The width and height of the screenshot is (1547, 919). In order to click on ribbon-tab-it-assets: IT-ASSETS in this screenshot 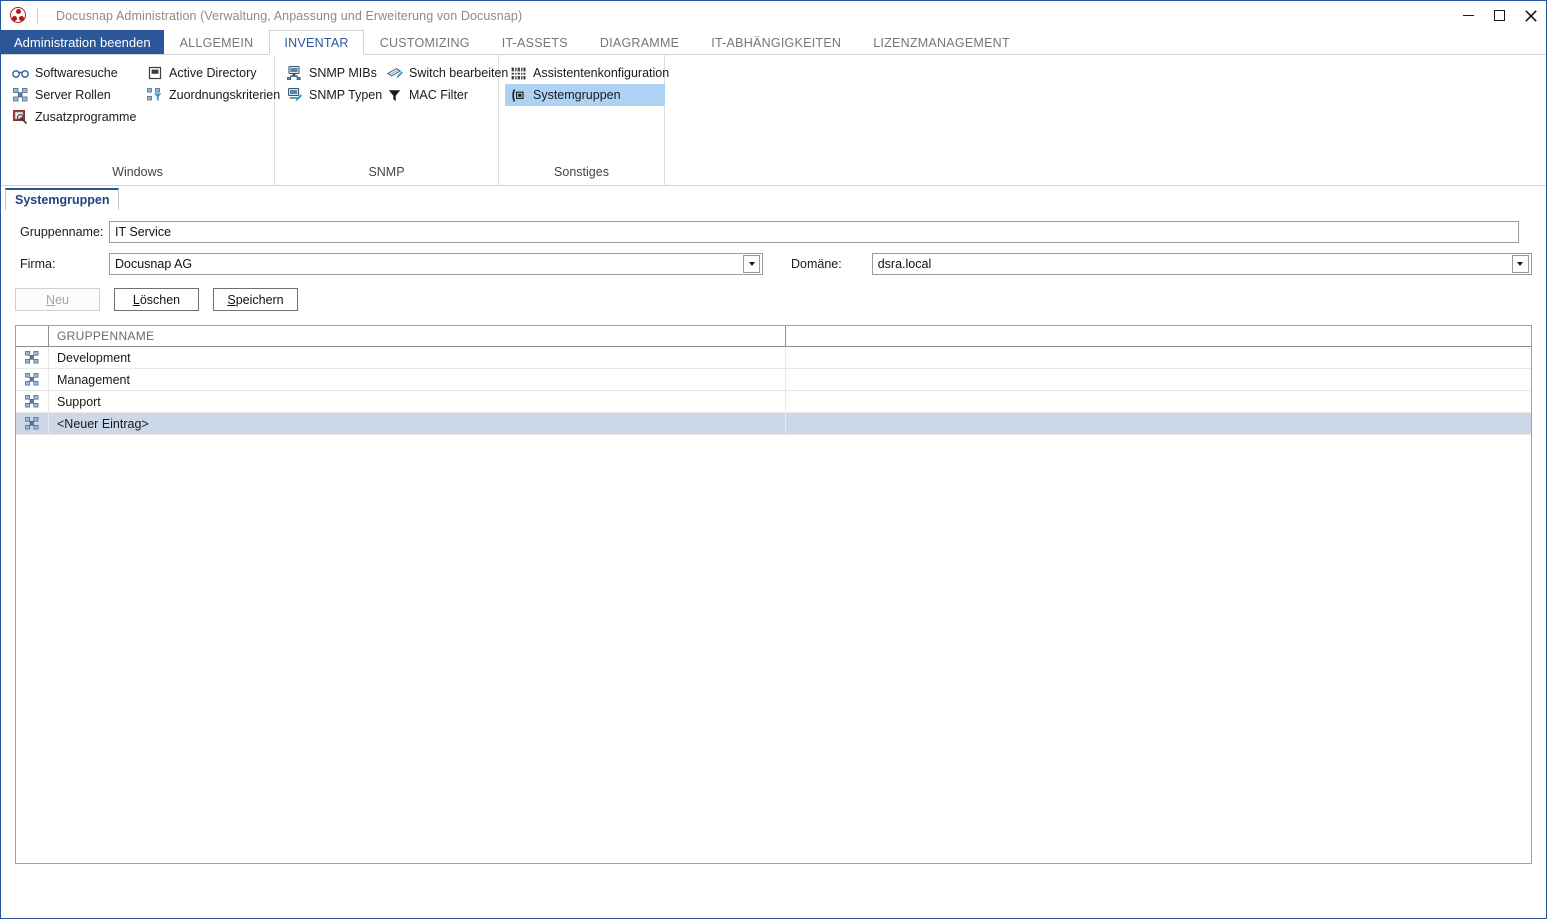, I will do `click(535, 42)`.